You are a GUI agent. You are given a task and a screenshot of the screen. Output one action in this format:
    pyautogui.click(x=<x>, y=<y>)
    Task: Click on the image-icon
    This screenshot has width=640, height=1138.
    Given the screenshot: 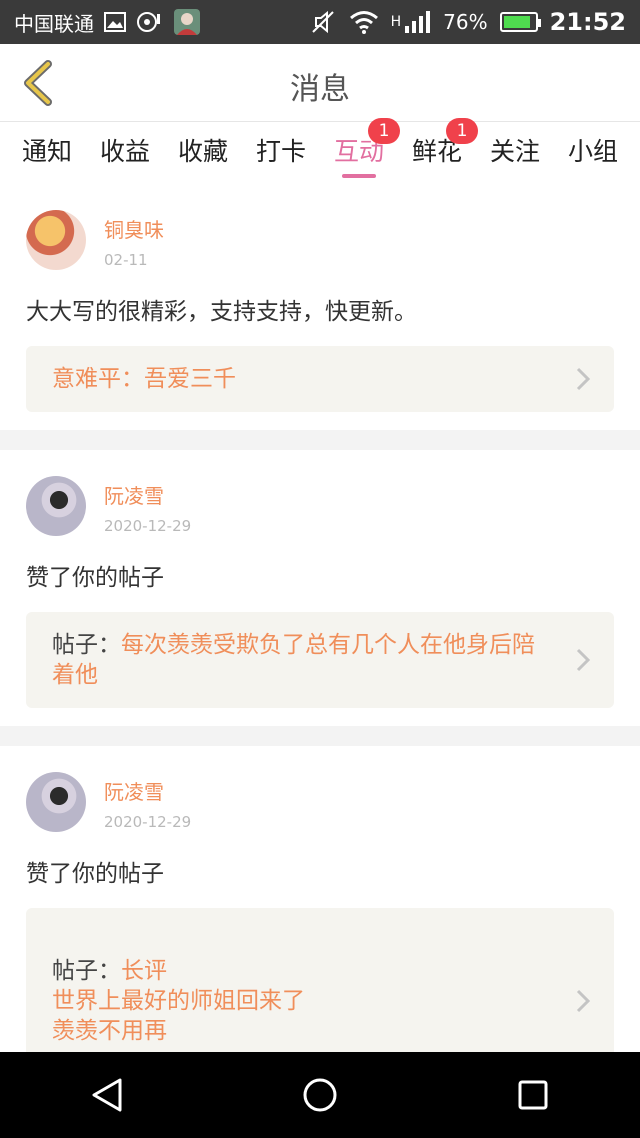 What is the action you would take?
    pyautogui.click(x=115, y=22)
    